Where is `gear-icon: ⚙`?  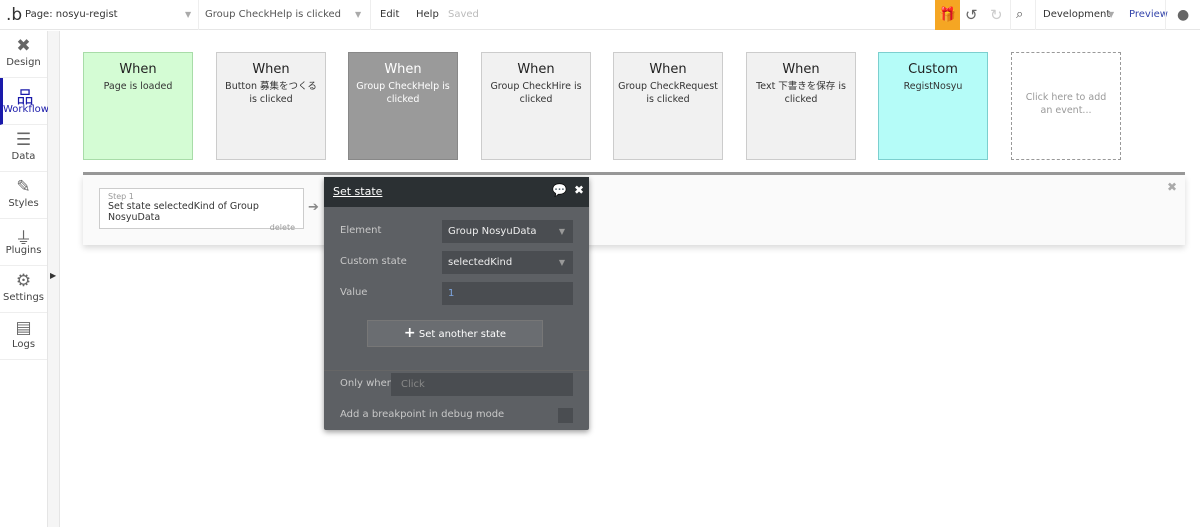 gear-icon: ⚙ is located at coordinates (23, 281).